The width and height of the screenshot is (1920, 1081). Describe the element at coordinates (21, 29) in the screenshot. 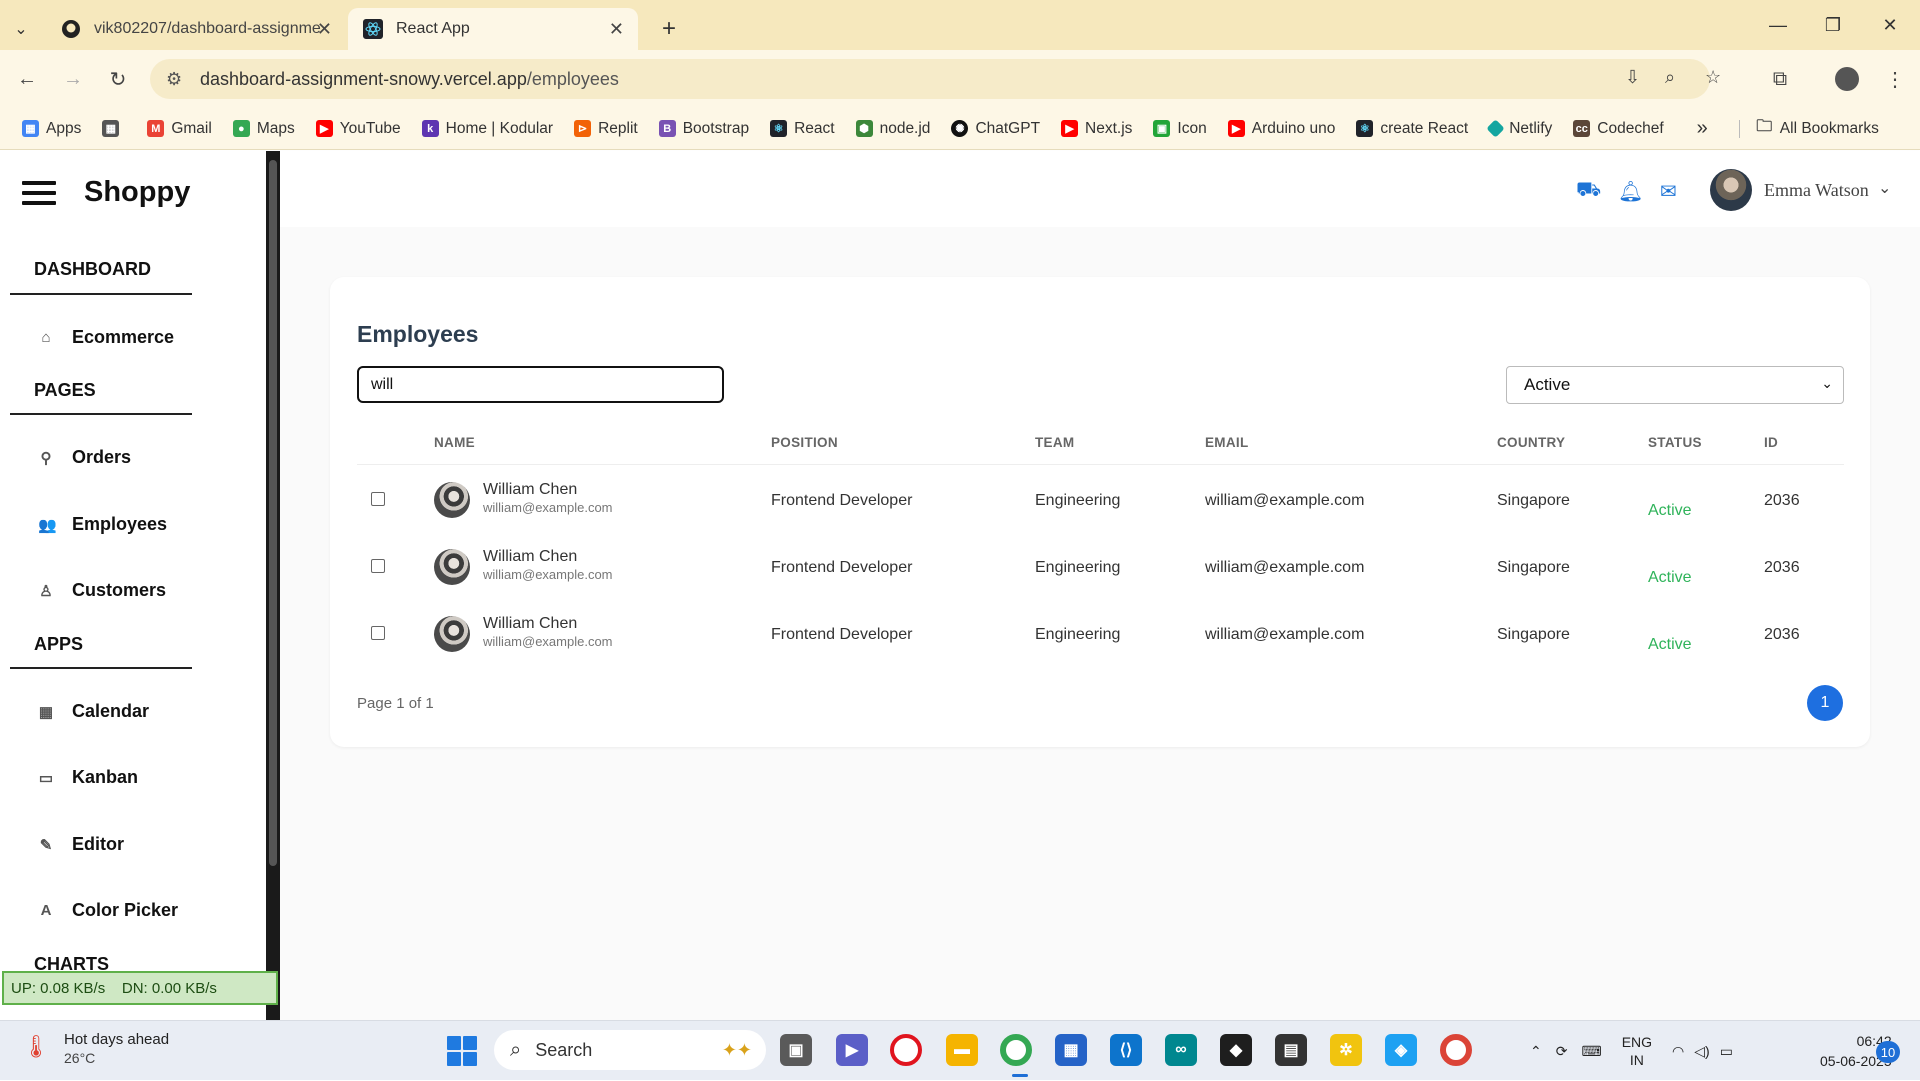

I see `tab-search-button: ⌄` at that location.